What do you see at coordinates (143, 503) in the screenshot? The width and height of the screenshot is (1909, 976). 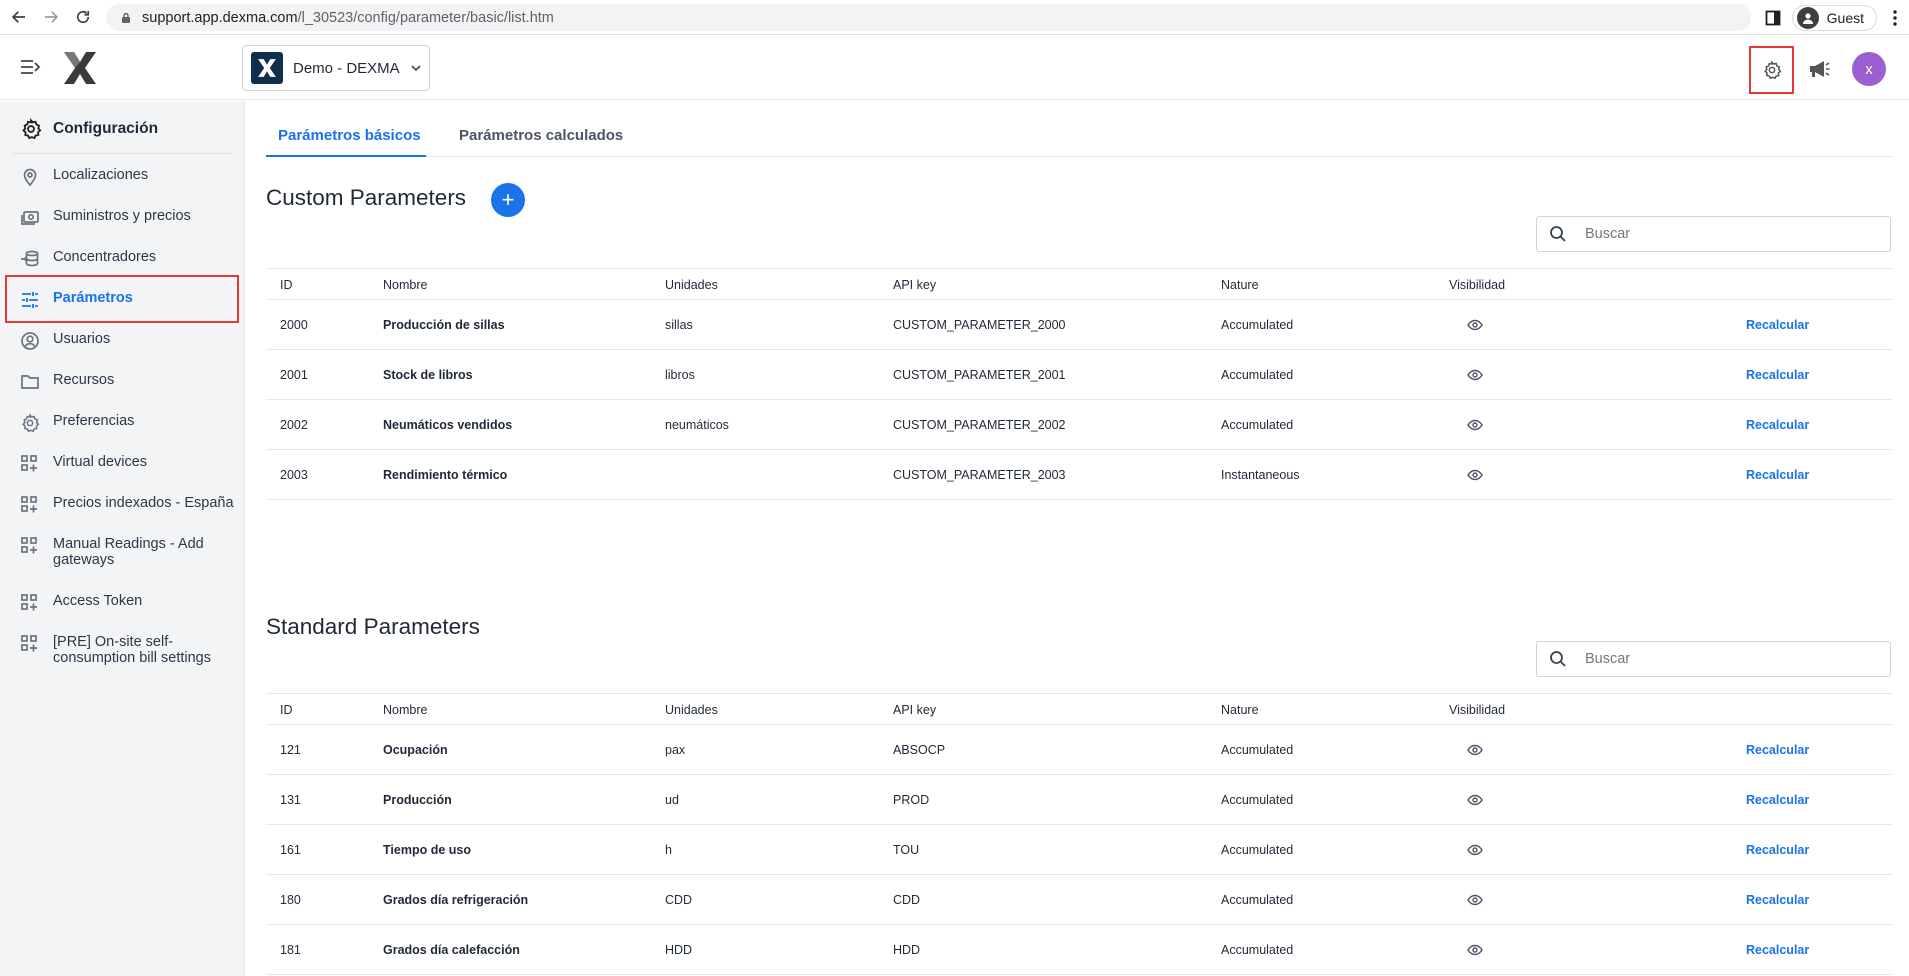 I see `sidebar-item-label: Precios indexados - España` at bounding box center [143, 503].